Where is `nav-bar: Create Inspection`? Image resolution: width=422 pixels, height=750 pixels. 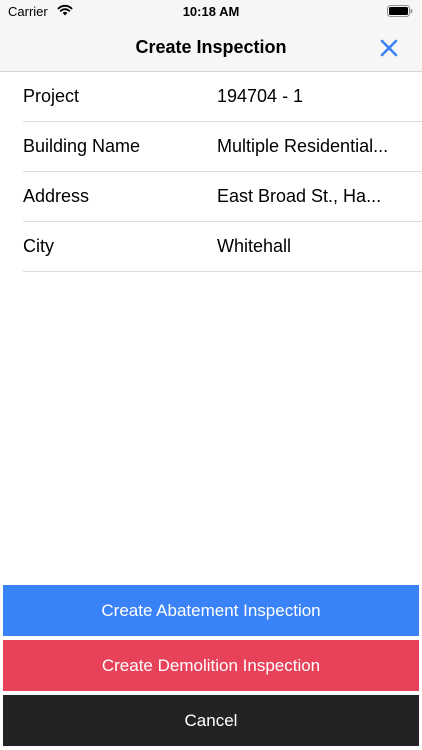 nav-bar: Create Inspection is located at coordinates (211, 48).